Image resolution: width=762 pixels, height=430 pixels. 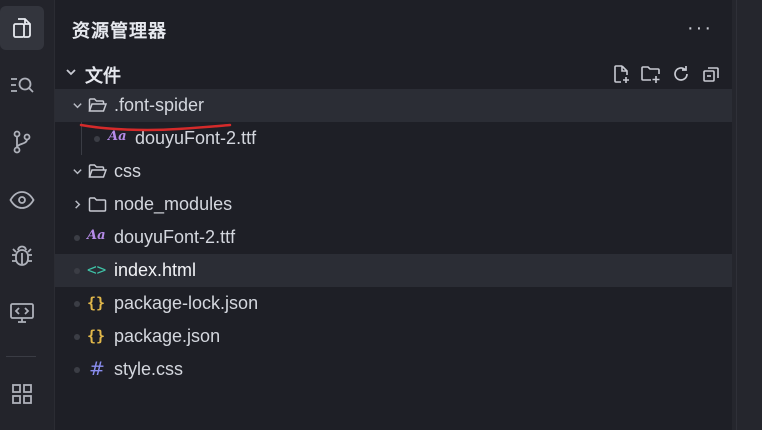 What do you see at coordinates (103, 76) in the screenshot?
I see `section-title: 文件` at bounding box center [103, 76].